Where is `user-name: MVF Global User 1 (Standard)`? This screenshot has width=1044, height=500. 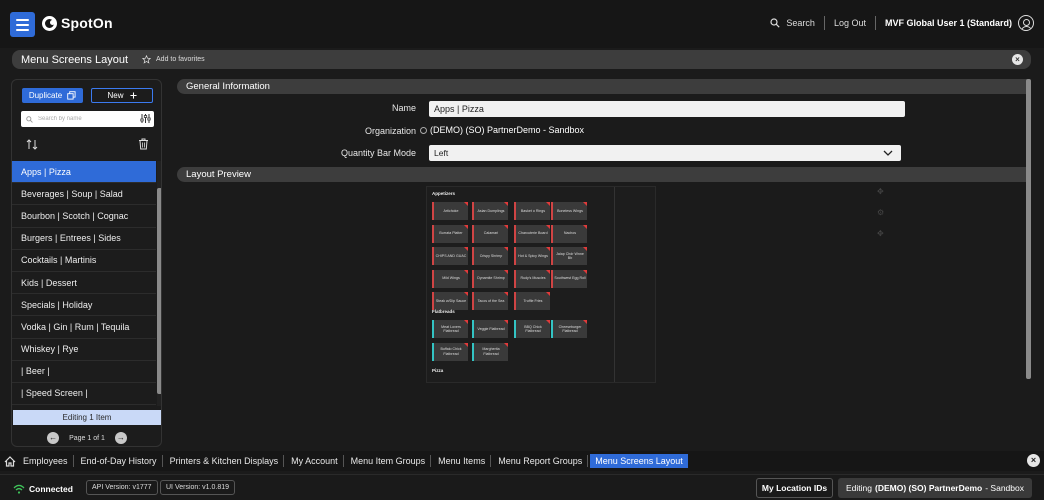
user-name: MVF Global User 1 (Standard) is located at coordinates (948, 23).